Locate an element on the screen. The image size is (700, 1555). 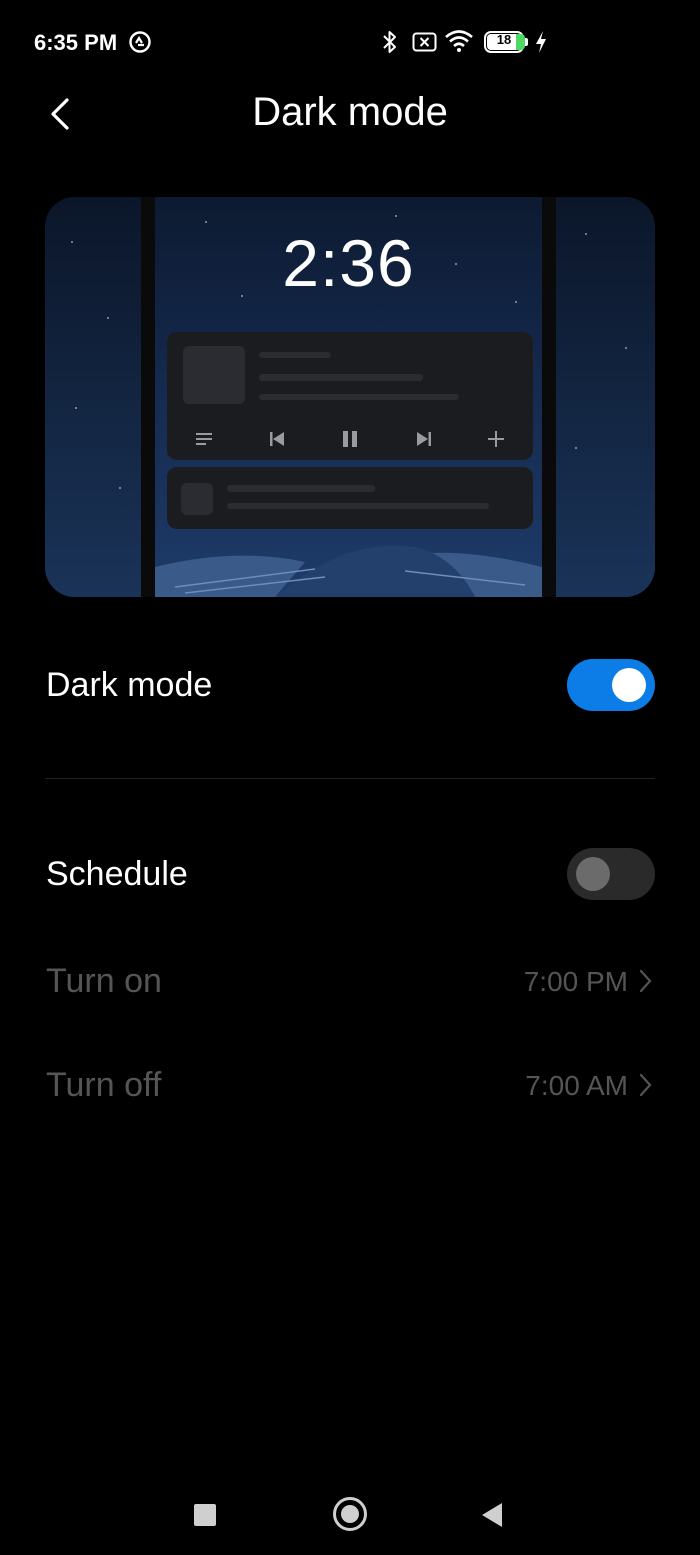
turn-off-label: Turn off is located at coordinates (104, 1085).